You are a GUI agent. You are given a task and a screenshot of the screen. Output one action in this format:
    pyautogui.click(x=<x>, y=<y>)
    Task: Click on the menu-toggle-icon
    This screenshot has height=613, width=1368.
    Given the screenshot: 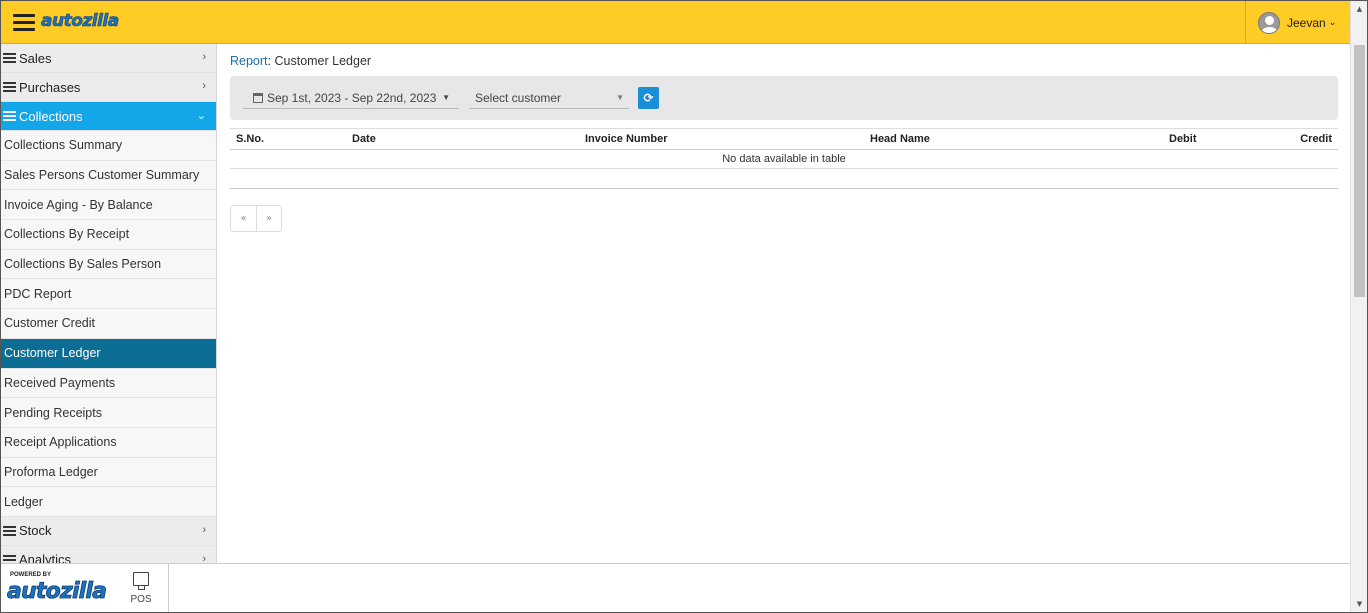 What is the action you would take?
    pyautogui.click(x=24, y=22)
    